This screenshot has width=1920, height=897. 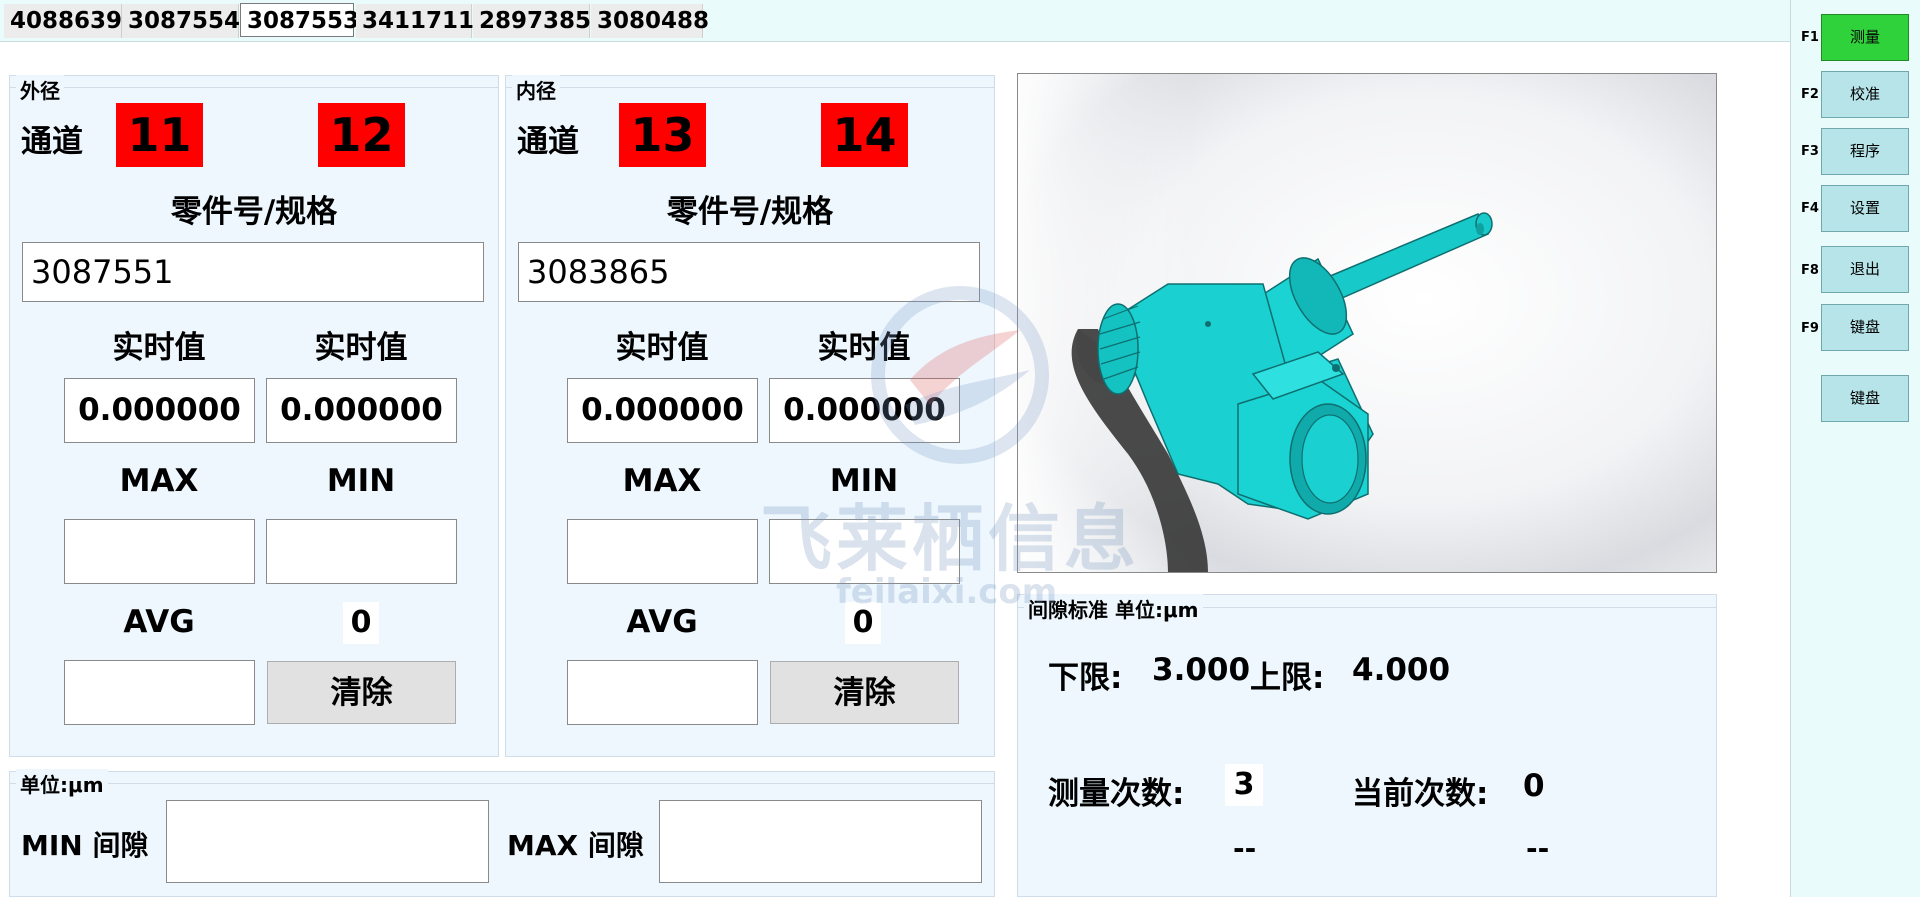 I want to click on outer-channel-label: 通道, so click(x=52, y=142).